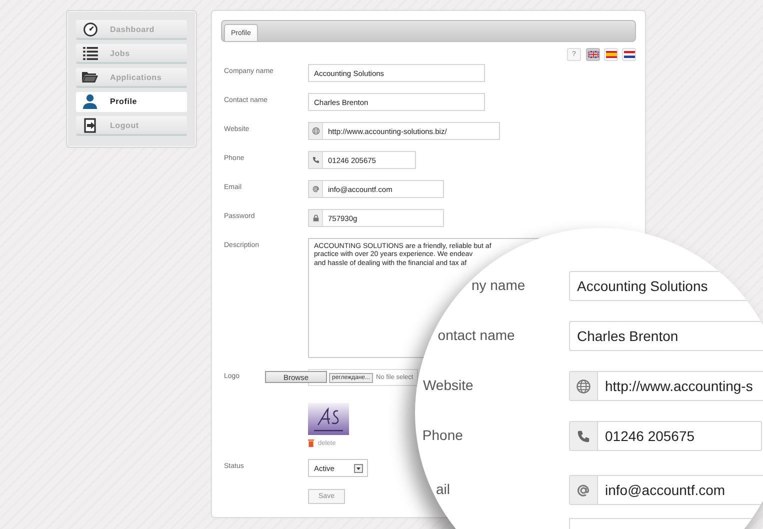 This screenshot has height=529, width=763. Describe the element at coordinates (448, 385) in the screenshot. I see `field-label: Website` at that location.